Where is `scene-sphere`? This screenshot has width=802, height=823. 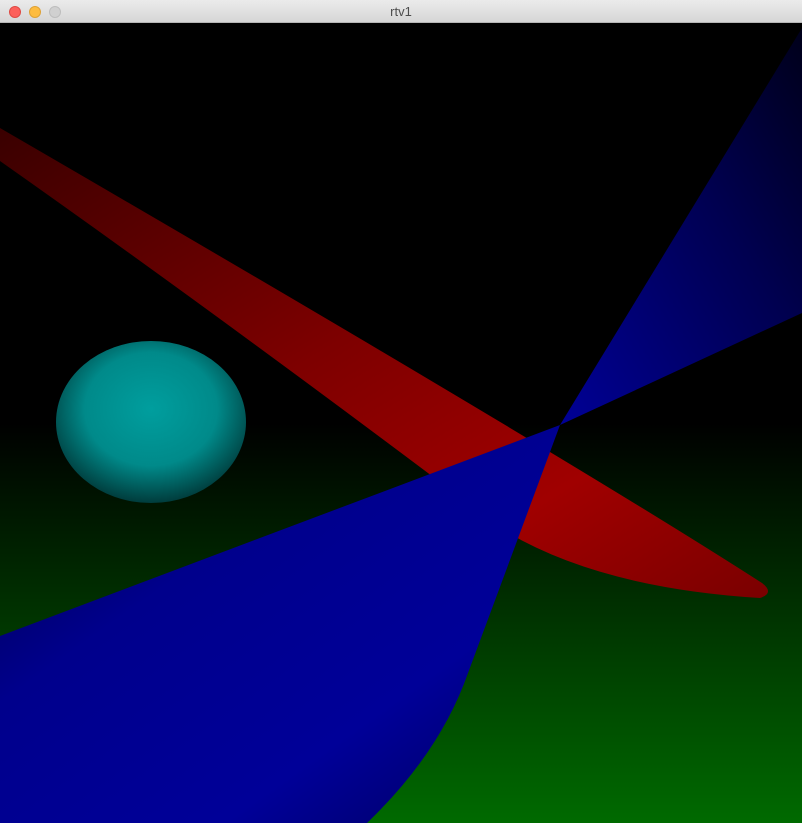 scene-sphere is located at coordinates (151, 422).